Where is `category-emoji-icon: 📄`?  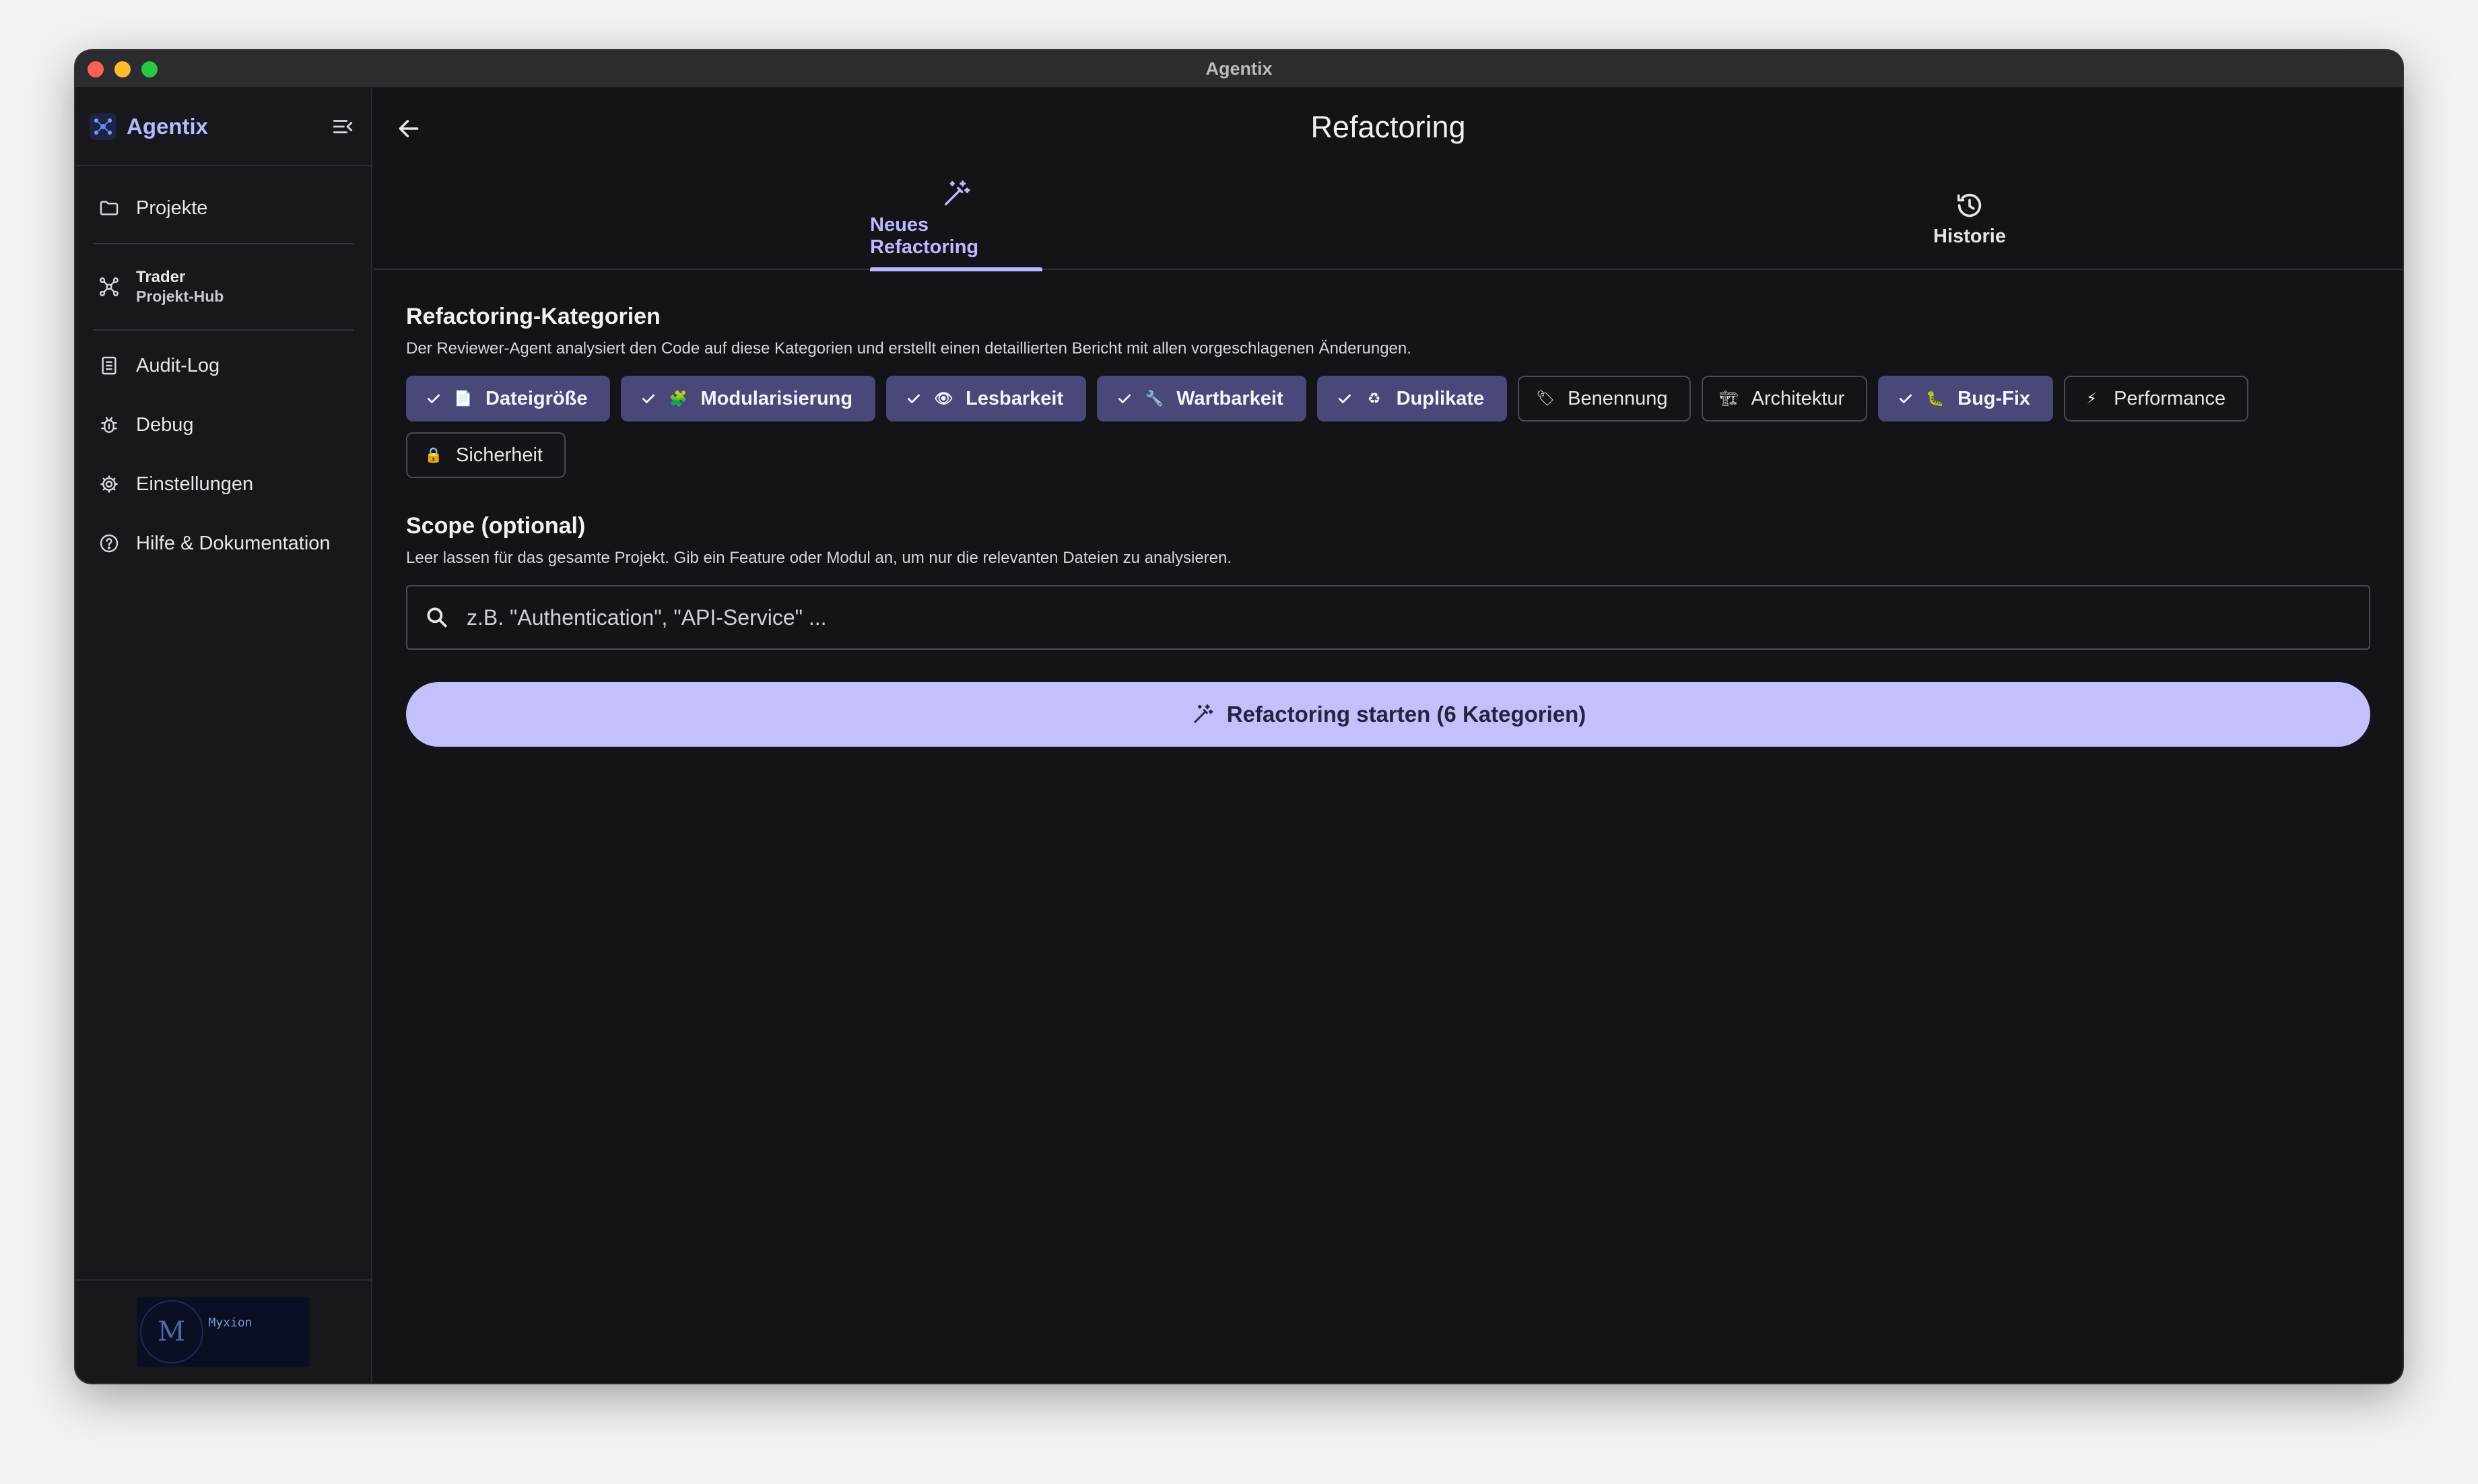 category-emoji-icon: 📄 is located at coordinates (463, 398).